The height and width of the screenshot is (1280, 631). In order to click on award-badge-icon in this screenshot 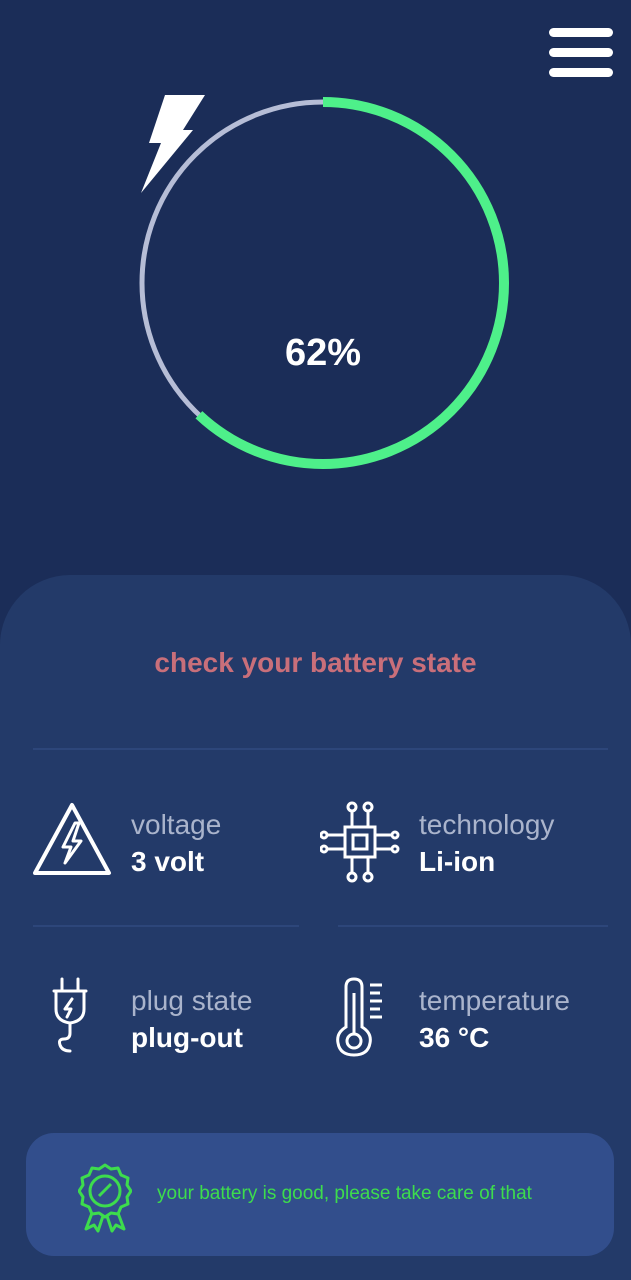, I will do `click(105, 1198)`.